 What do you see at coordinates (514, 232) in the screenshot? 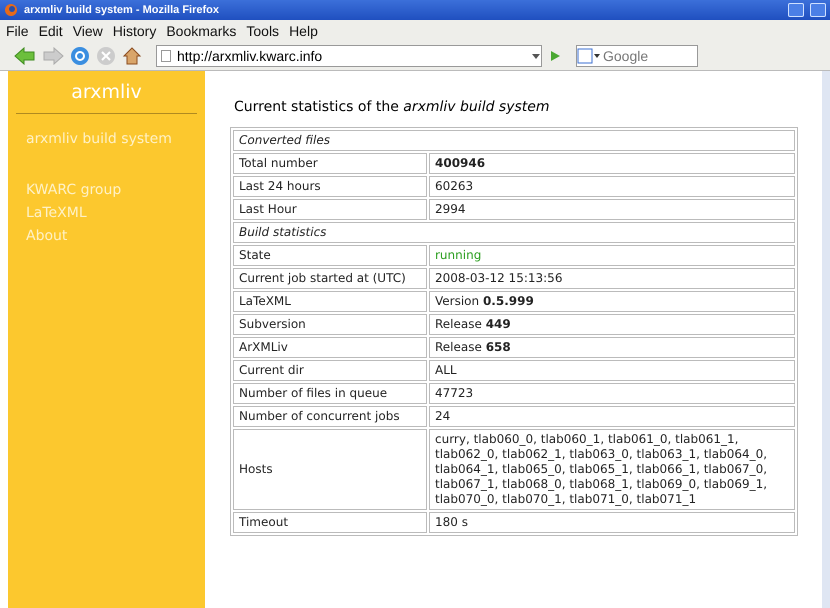
I see `section-header: Build statistics` at bounding box center [514, 232].